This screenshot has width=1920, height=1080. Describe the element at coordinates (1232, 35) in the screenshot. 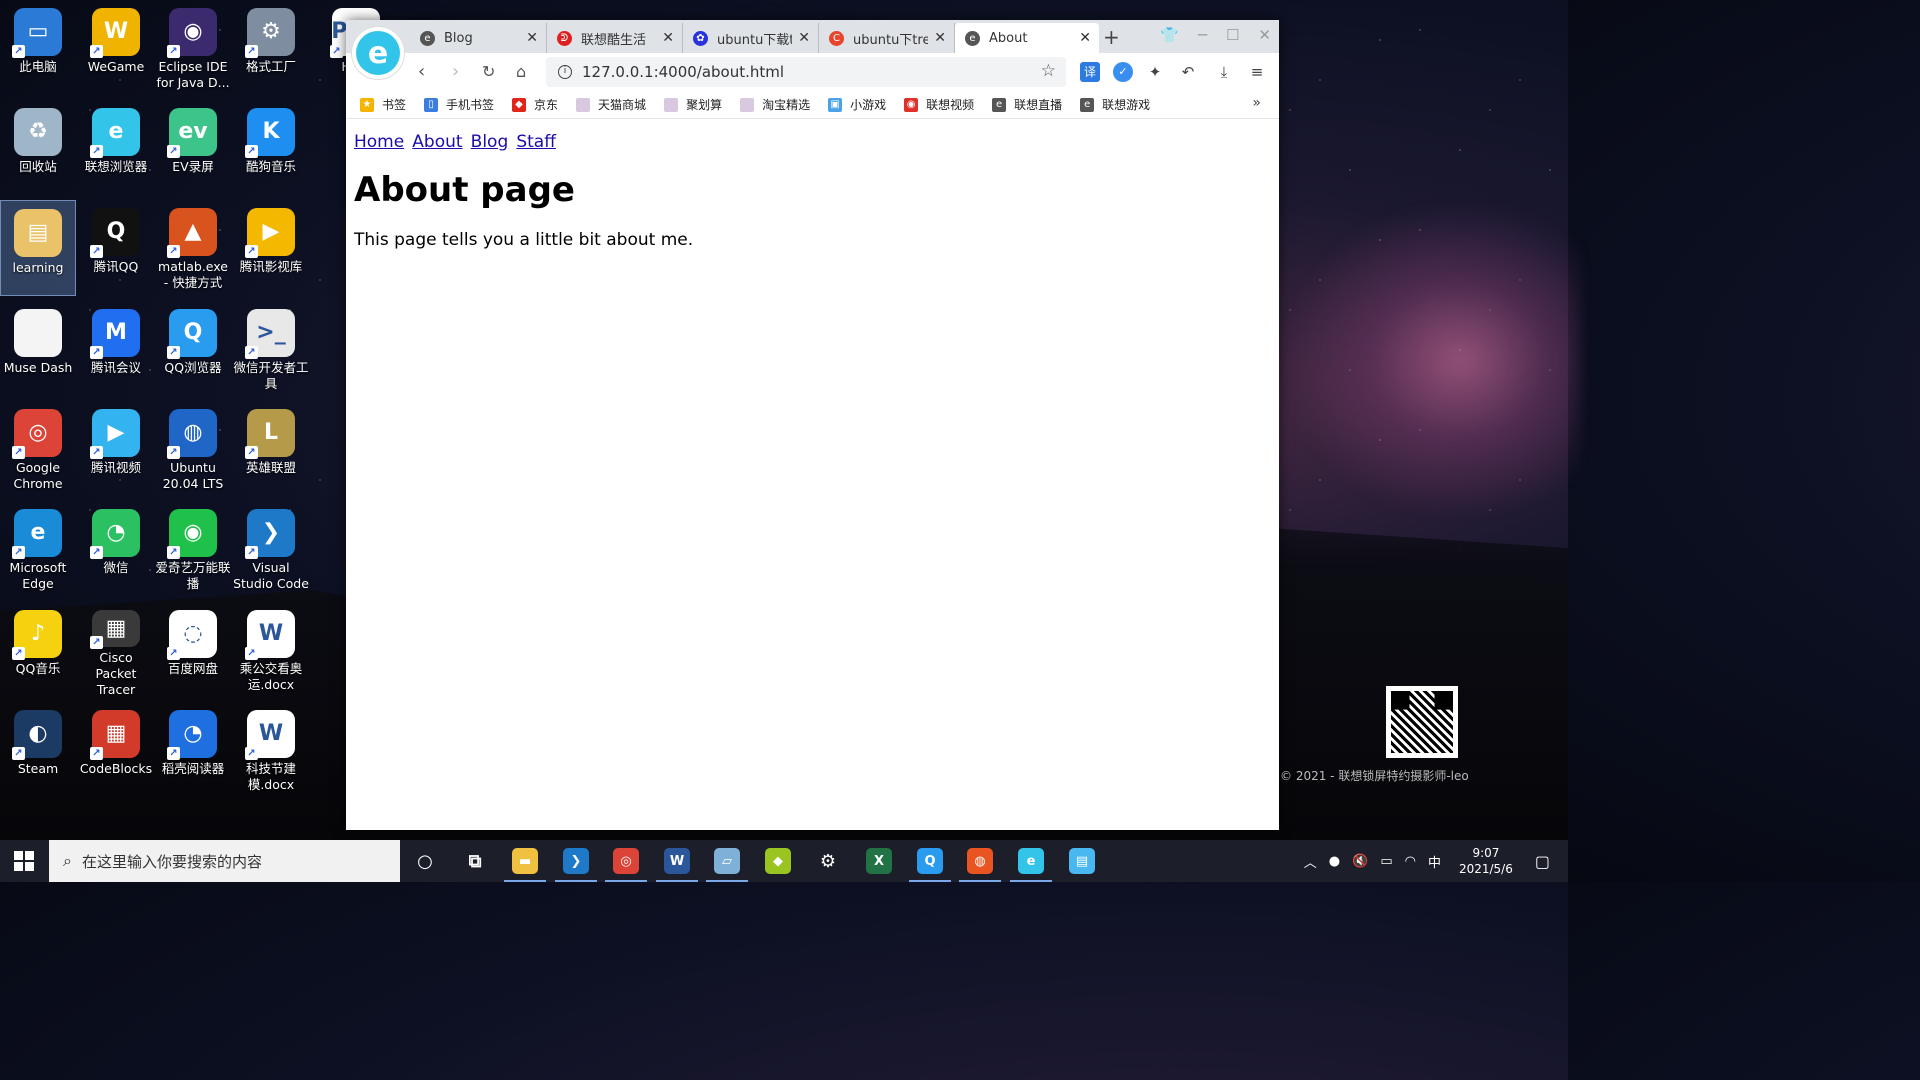

I see `maximize-button: ☐` at that location.